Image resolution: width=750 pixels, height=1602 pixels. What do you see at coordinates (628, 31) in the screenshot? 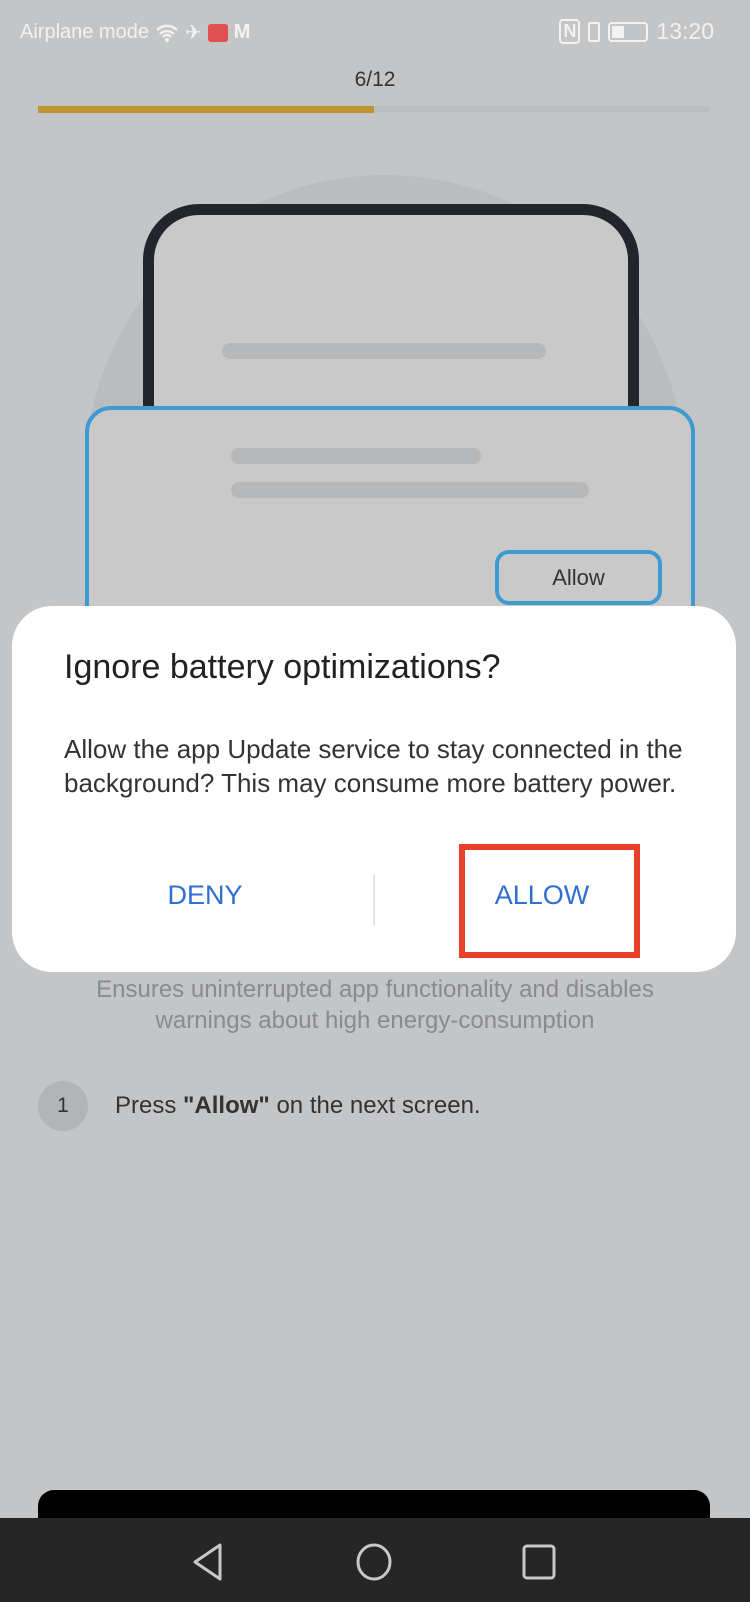
I see `battery-icon` at bounding box center [628, 31].